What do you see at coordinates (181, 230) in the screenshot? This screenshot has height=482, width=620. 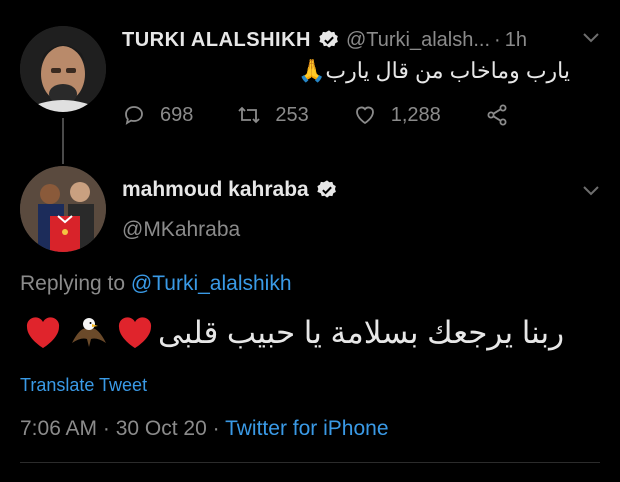 I see `reply-author-handle: @MKahraba` at bounding box center [181, 230].